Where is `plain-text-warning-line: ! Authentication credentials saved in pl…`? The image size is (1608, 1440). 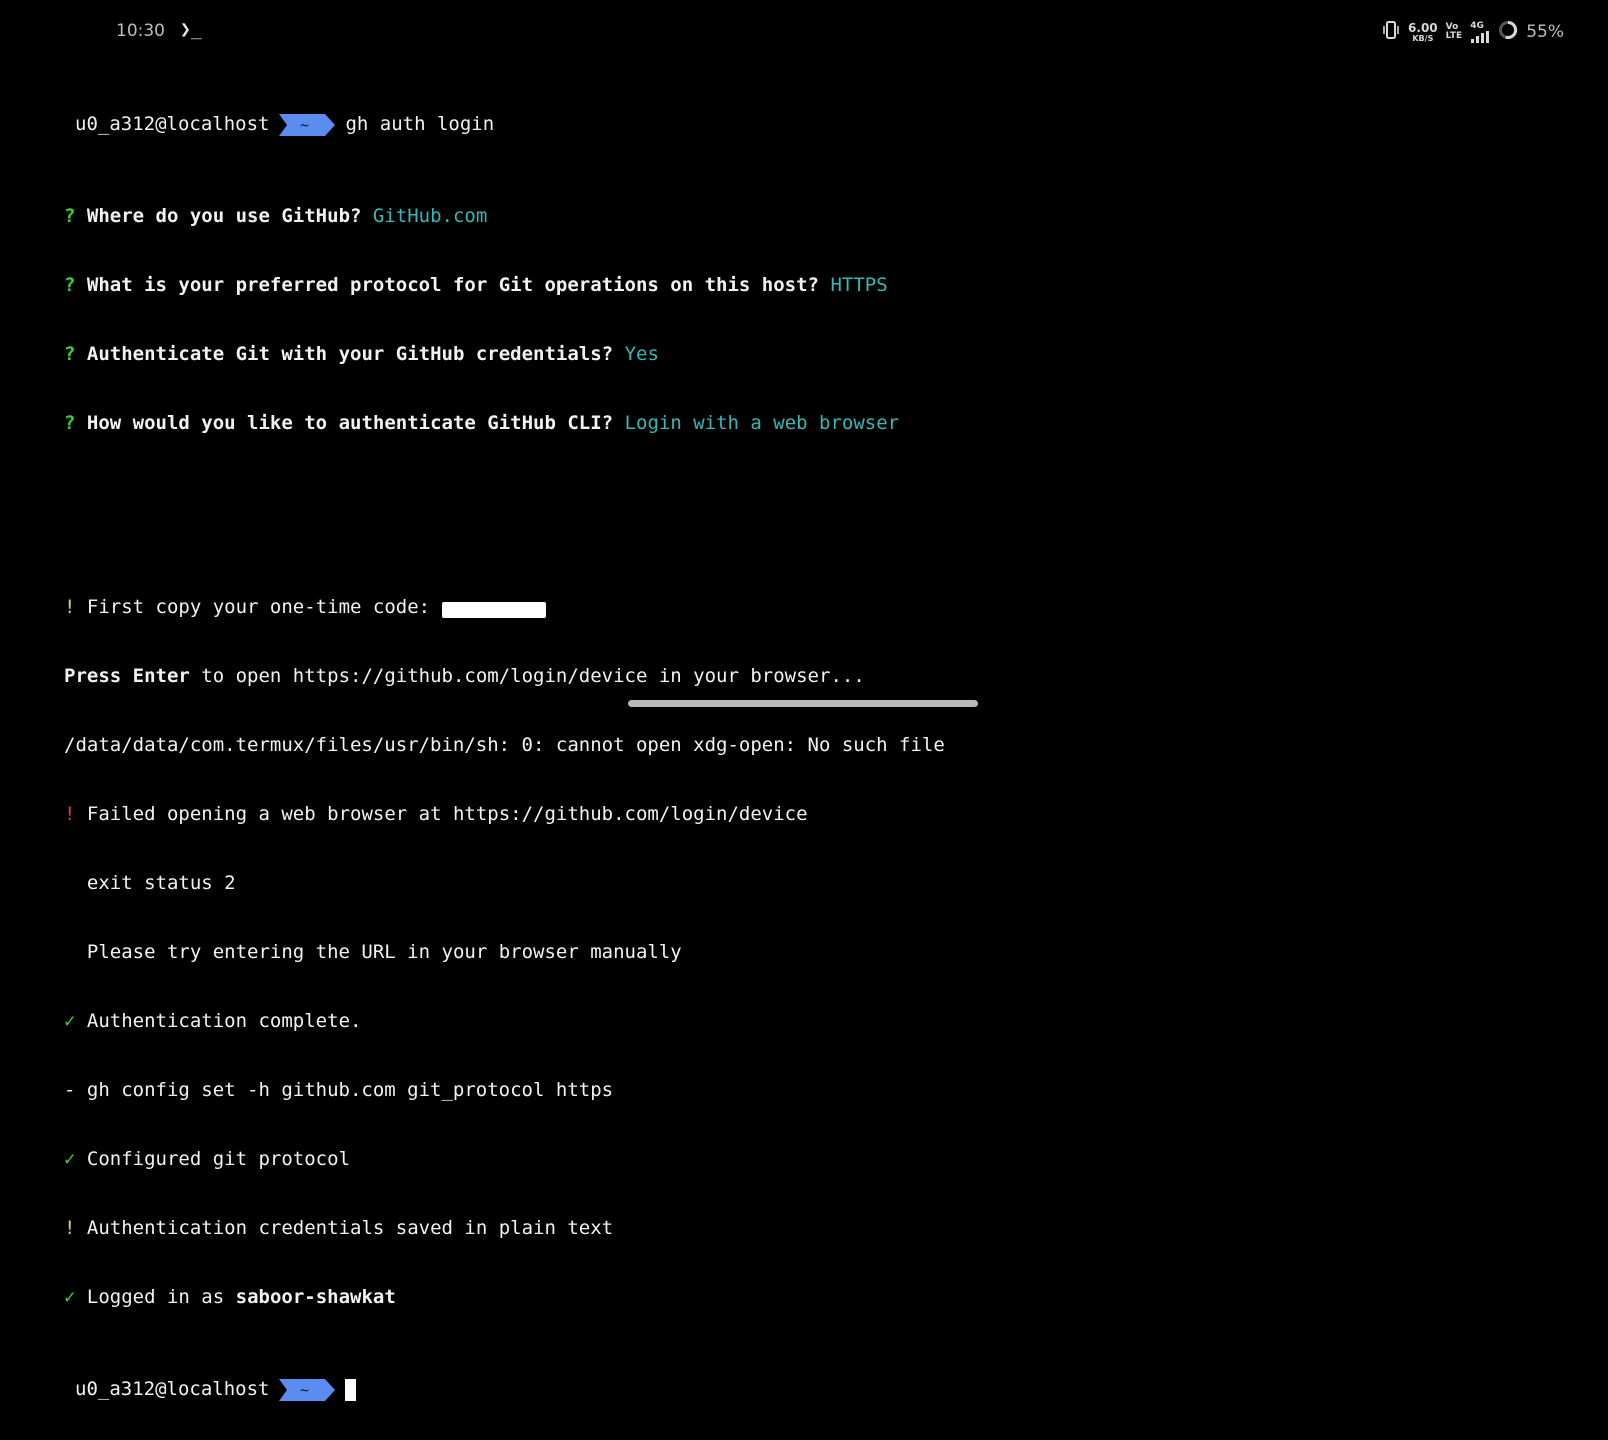 plain-text-warning-line: ! Authentication credentials saved in pl… is located at coordinates (339, 1228).